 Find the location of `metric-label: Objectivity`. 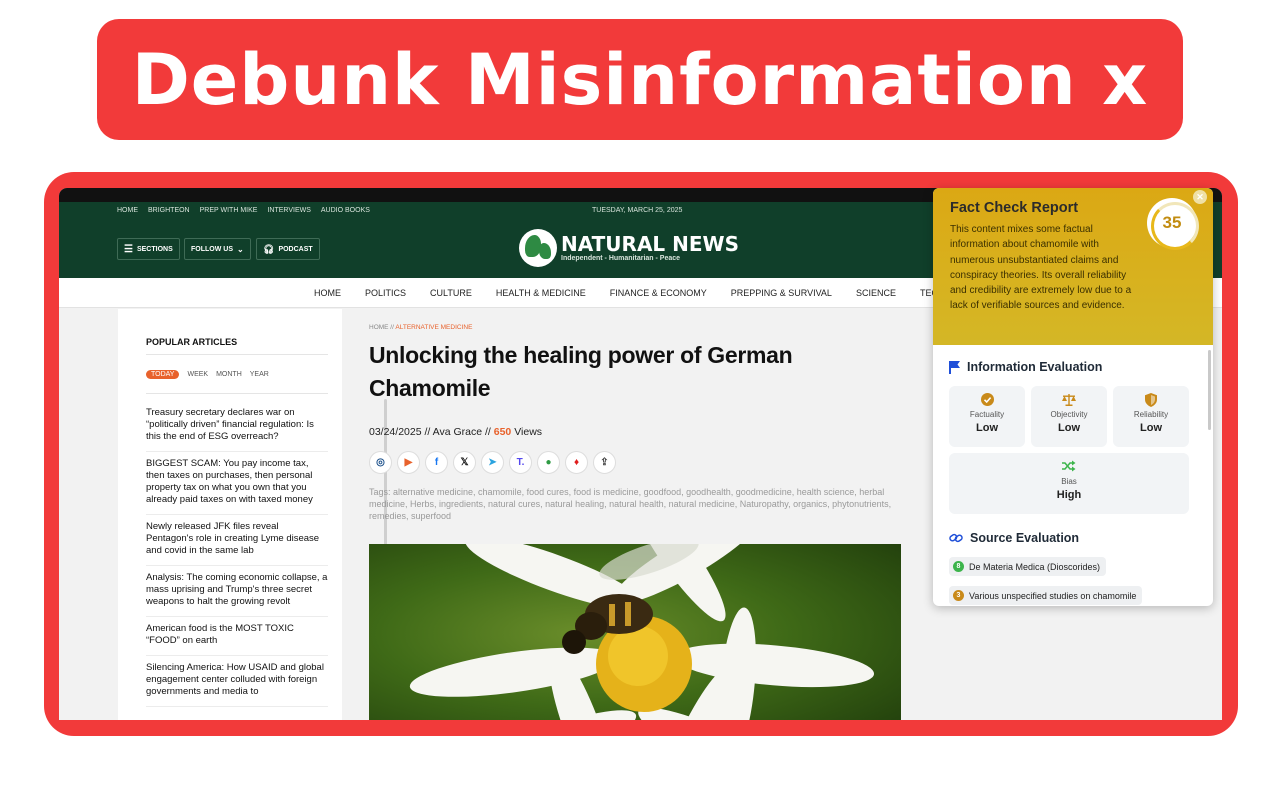

metric-label: Objectivity is located at coordinates (1069, 414).